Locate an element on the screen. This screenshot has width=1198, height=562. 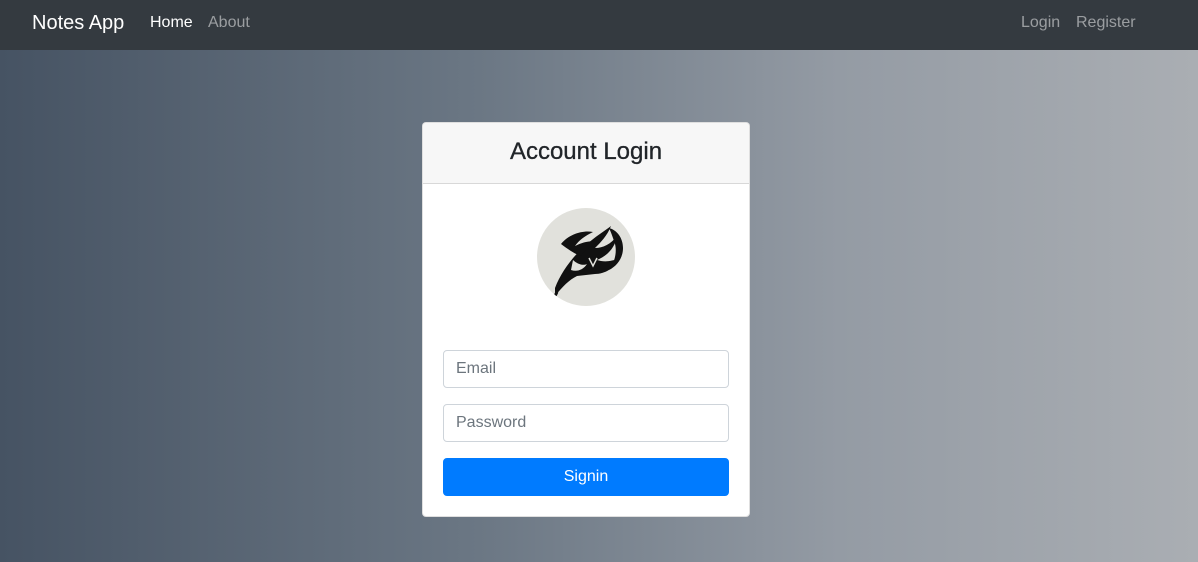
signin-button: Signin is located at coordinates (586, 477).